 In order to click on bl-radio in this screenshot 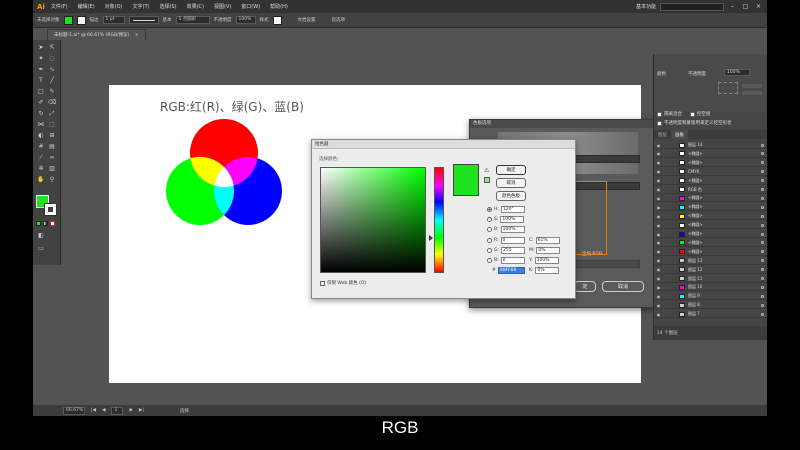, I will do `click(489, 260)`.